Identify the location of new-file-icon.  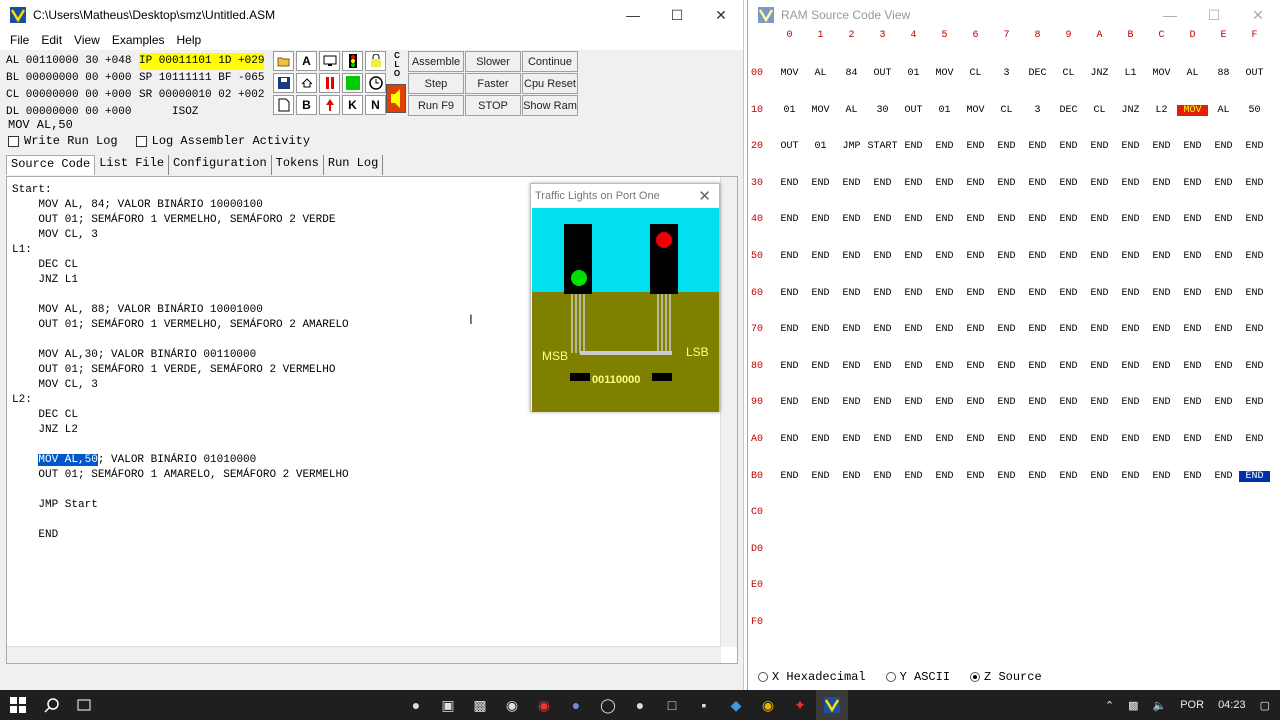
(283, 105).